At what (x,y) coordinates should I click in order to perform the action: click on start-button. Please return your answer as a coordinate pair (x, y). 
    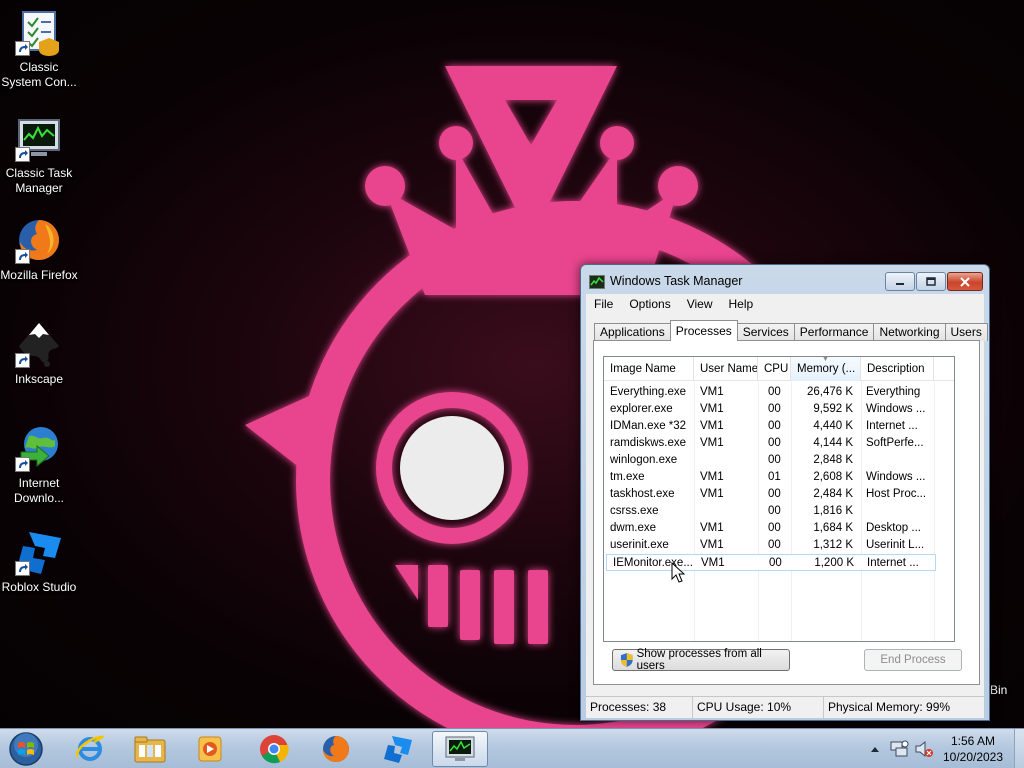
    Looking at the image, I should click on (26, 749).